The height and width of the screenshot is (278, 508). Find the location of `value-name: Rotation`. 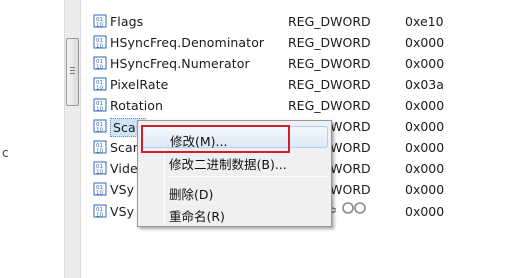

value-name: Rotation is located at coordinates (137, 105).